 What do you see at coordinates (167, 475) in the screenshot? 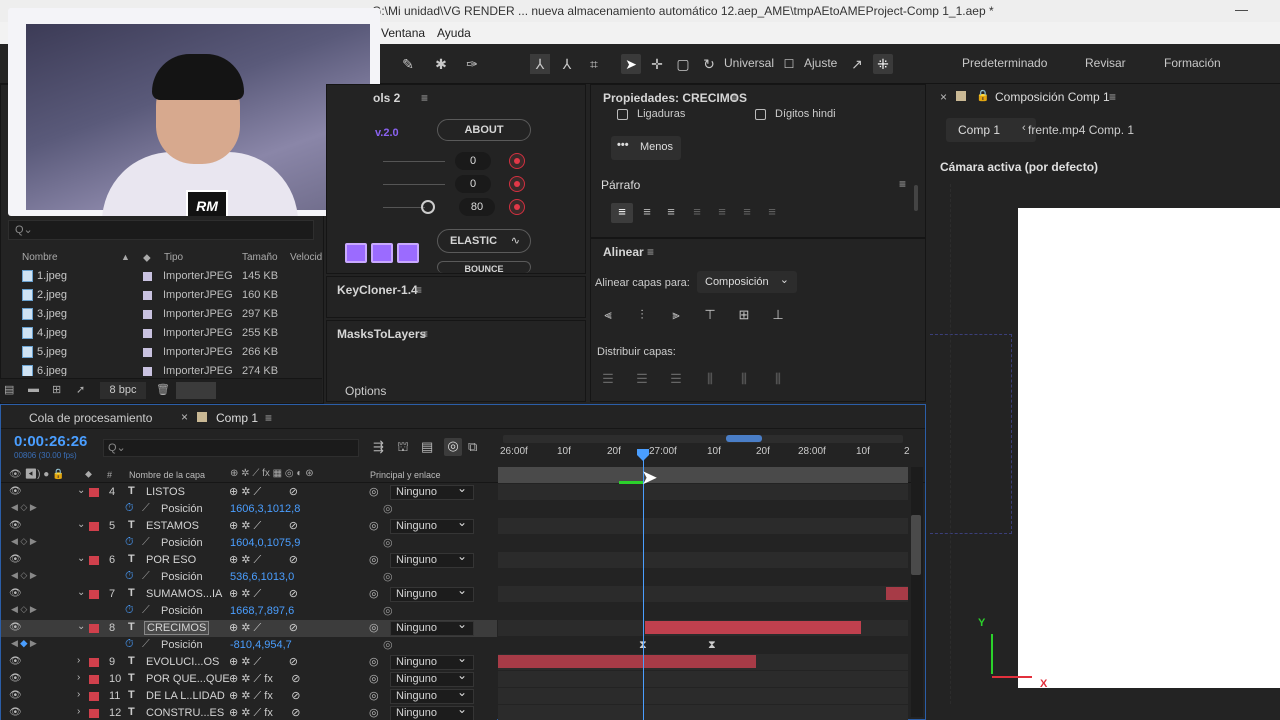
I see `col-layer-name: Nombre de la capa` at bounding box center [167, 475].